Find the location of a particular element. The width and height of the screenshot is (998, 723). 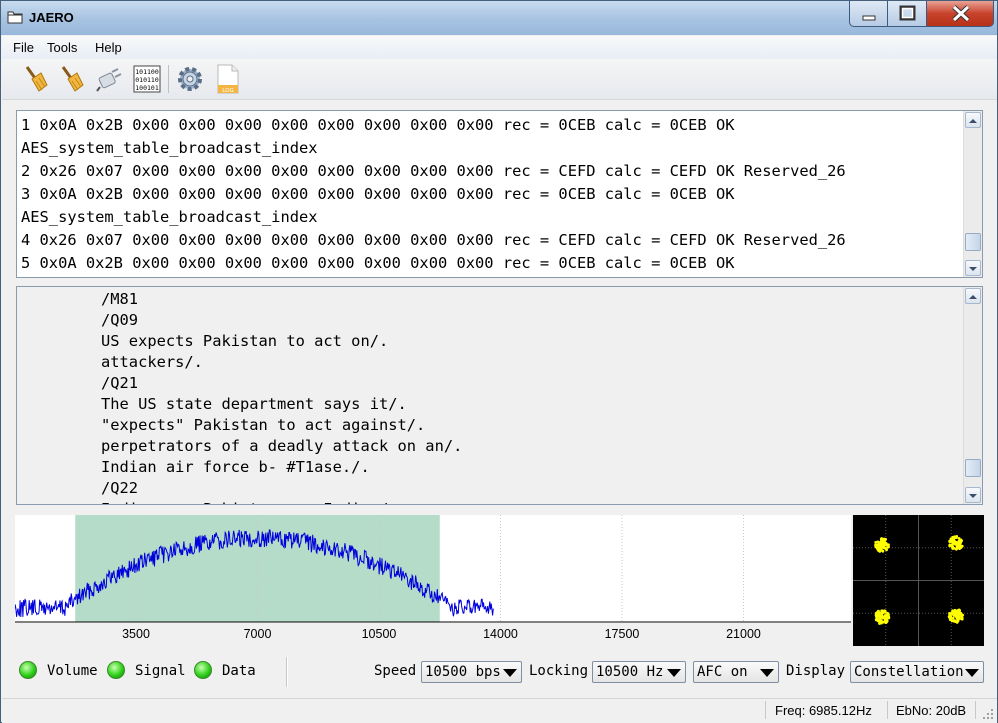

maximize-button is located at coordinates (907, 14).